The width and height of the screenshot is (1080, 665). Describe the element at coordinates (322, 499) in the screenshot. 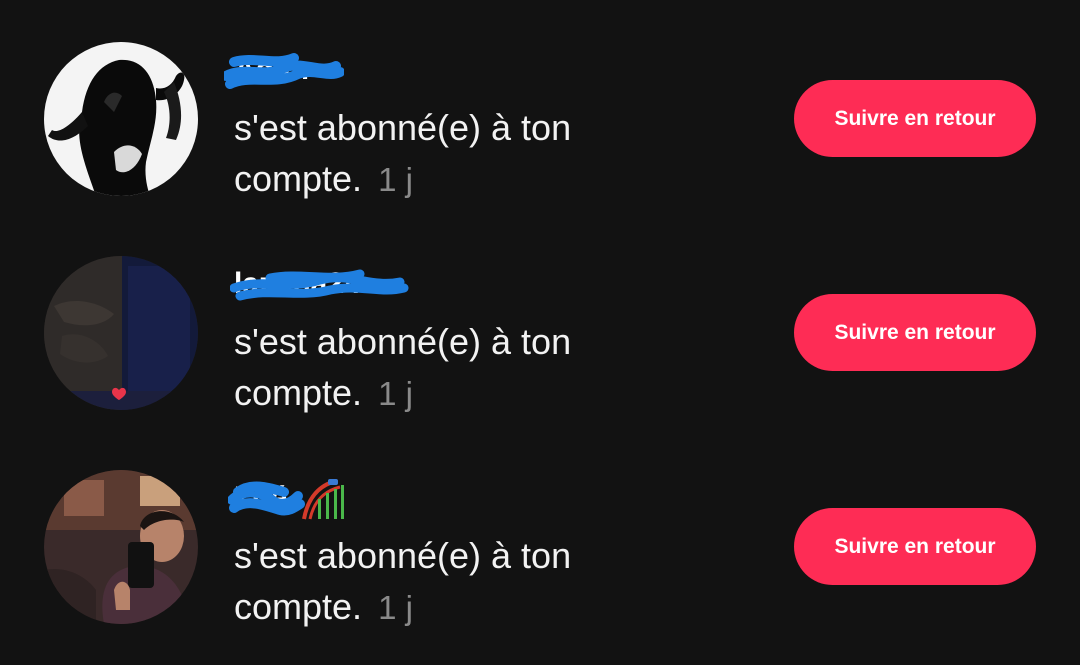

I see `roller-coaster-emoji-icon` at that location.